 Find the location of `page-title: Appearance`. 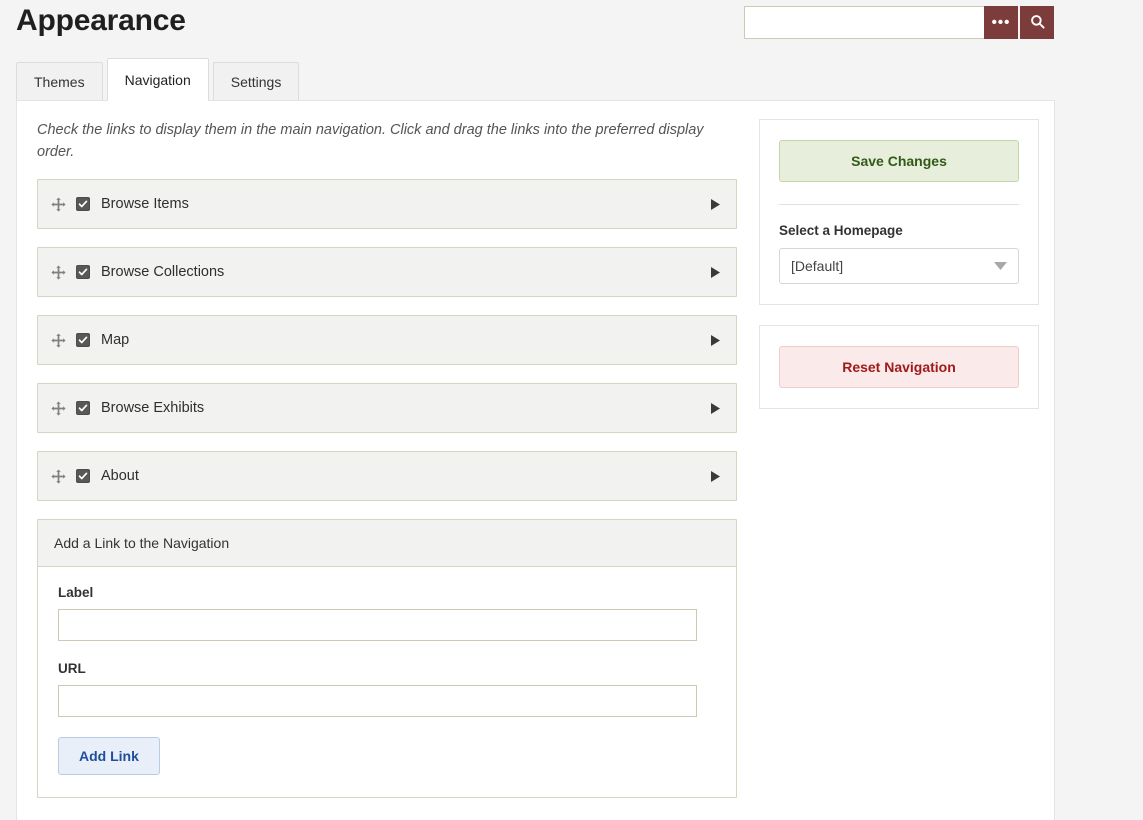

page-title: Appearance is located at coordinates (101, 20).